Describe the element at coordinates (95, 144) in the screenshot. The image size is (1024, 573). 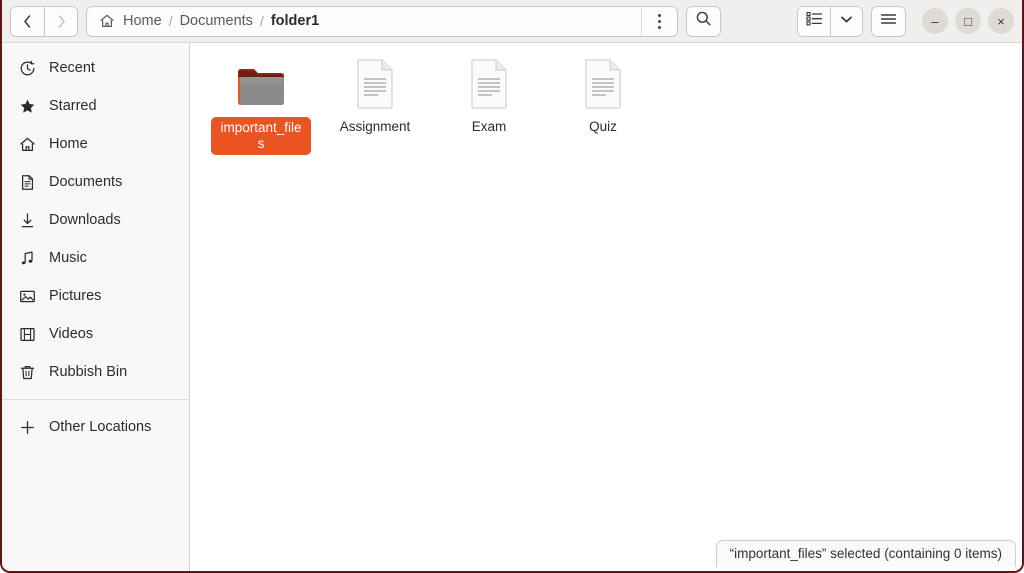
I see `sidebar-item-home: Home` at that location.